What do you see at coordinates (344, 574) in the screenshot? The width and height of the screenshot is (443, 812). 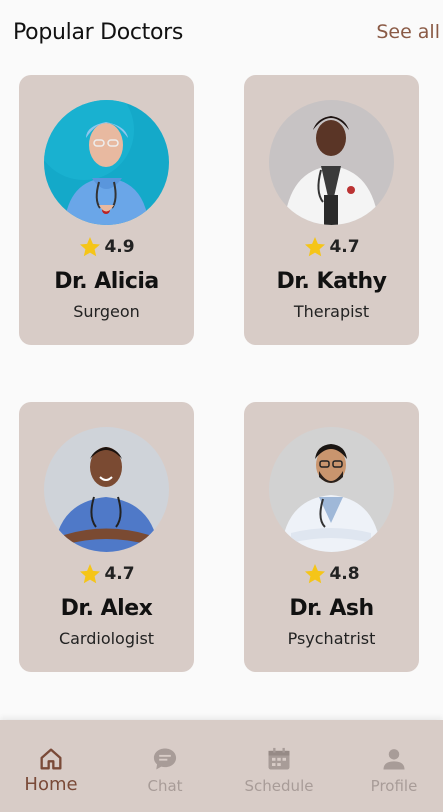 I see `rating-value: 4.8` at bounding box center [344, 574].